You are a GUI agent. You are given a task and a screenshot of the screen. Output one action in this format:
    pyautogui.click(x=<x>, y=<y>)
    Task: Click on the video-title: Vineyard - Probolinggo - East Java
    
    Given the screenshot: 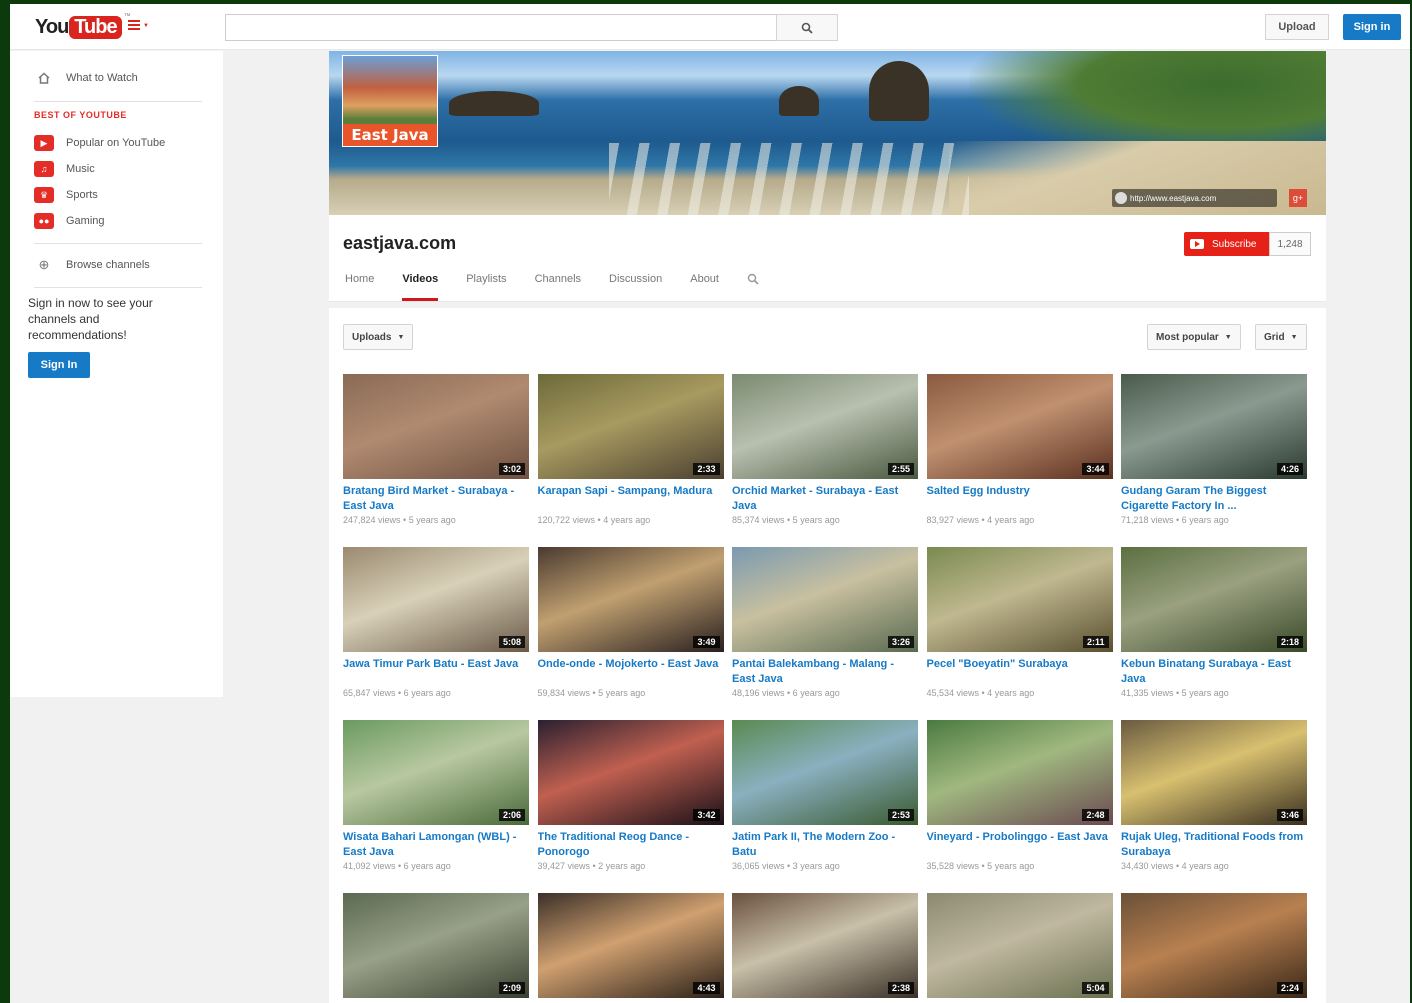 What is the action you would take?
    pyautogui.click(x=1020, y=845)
    